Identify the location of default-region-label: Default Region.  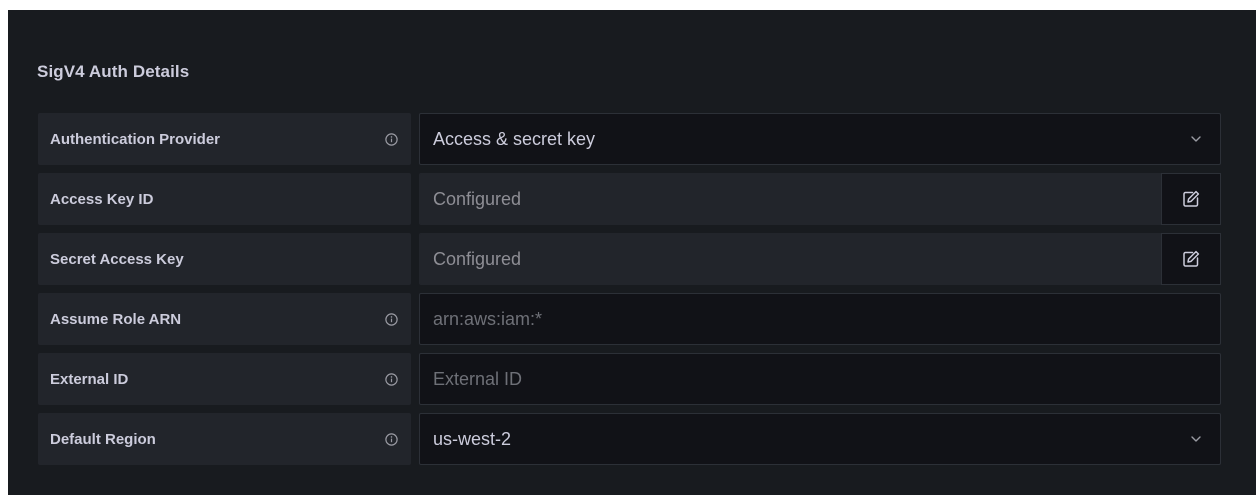
(224, 439).